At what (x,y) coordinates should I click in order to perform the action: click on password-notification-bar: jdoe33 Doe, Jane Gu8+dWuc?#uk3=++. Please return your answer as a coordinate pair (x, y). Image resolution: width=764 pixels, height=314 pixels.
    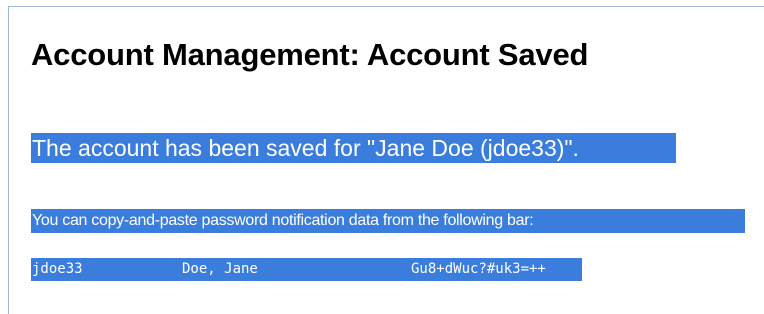
    Looking at the image, I should click on (306, 269).